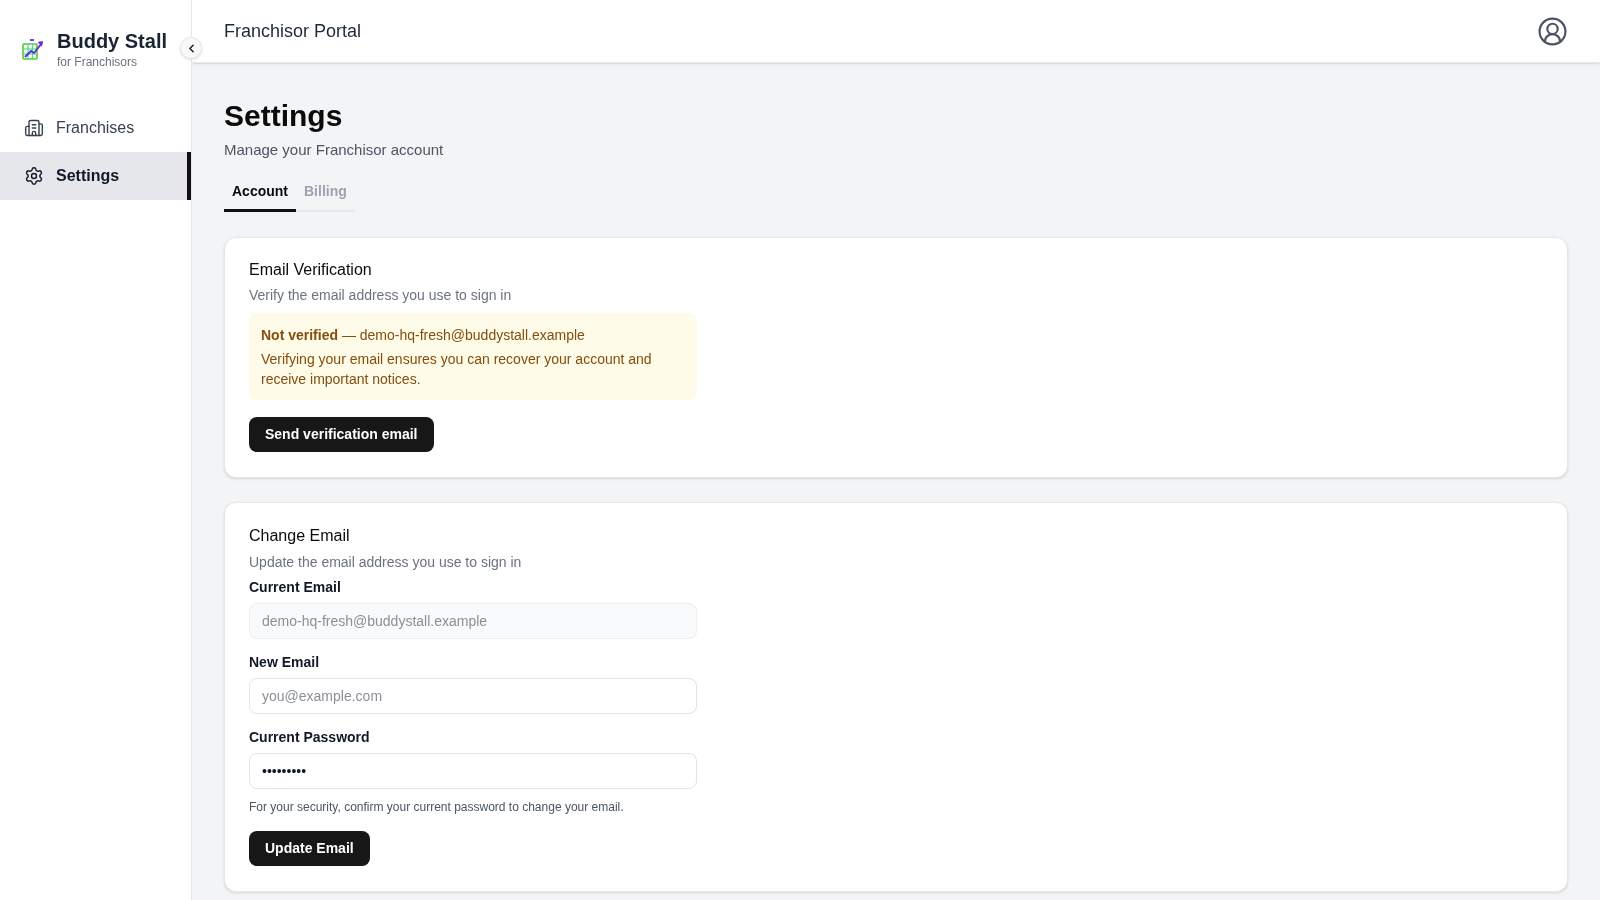 This screenshot has width=1600, height=900. Describe the element at coordinates (285, 662) in the screenshot. I see `field-label: New Email` at that location.